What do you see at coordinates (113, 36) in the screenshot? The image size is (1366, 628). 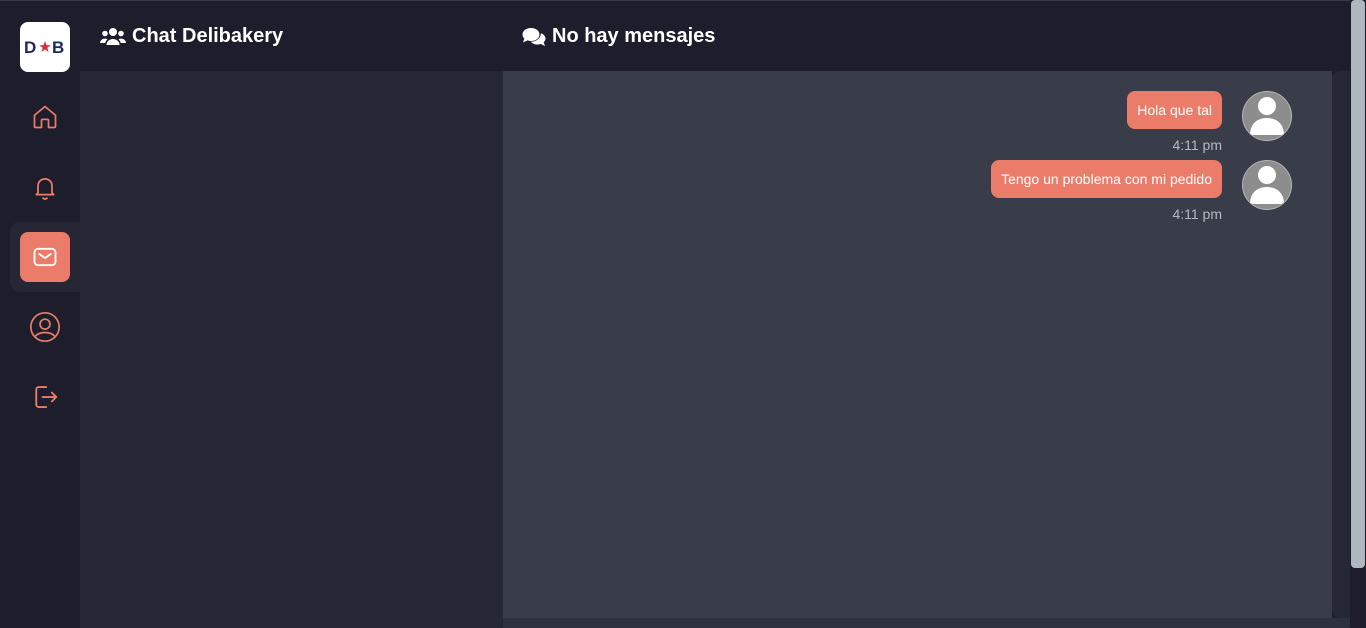 I see `users-icon` at bounding box center [113, 36].